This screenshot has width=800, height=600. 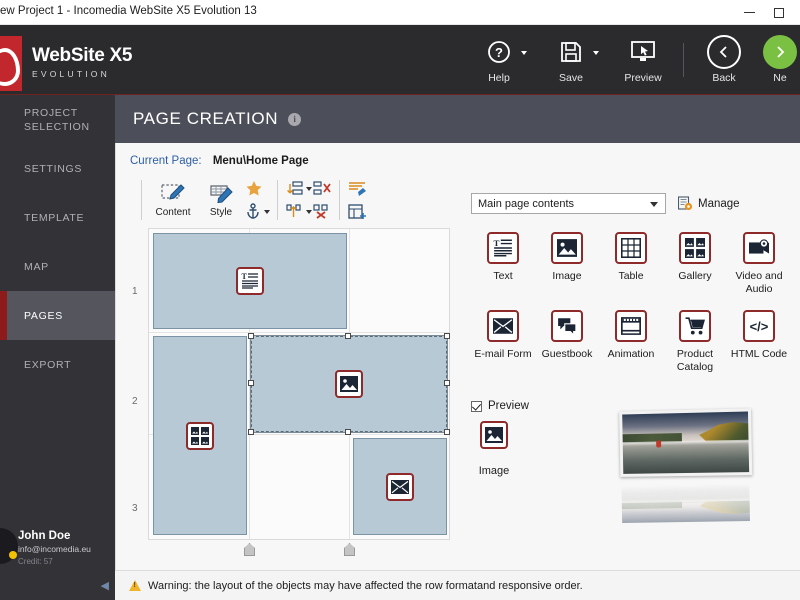 What do you see at coordinates (686, 442) in the screenshot?
I see `lake-landscape-thumbnail` at bounding box center [686, 442].